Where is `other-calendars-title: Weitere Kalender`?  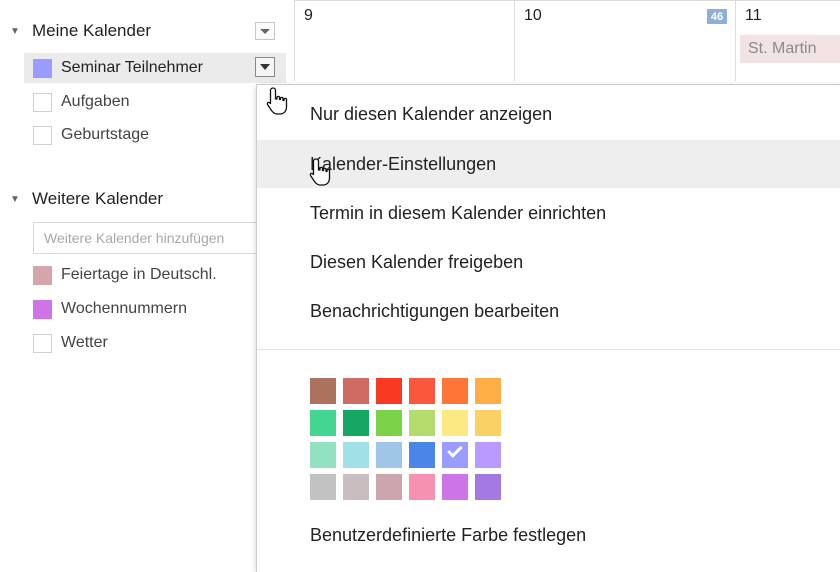
other-calendars-title: Weitere Kalender is located at coordinates (98, 198).